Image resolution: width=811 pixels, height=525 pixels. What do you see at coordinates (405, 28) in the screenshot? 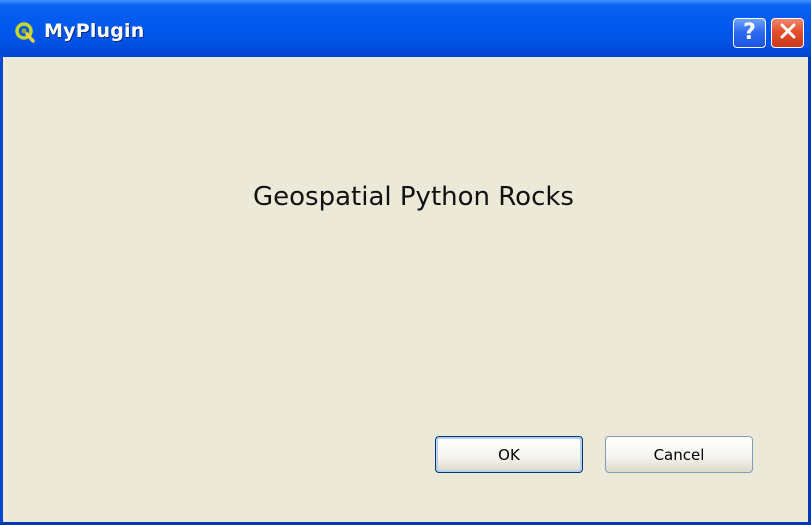
I see `title-bar: MyPlugin ?` at bounding box center [405, 28].